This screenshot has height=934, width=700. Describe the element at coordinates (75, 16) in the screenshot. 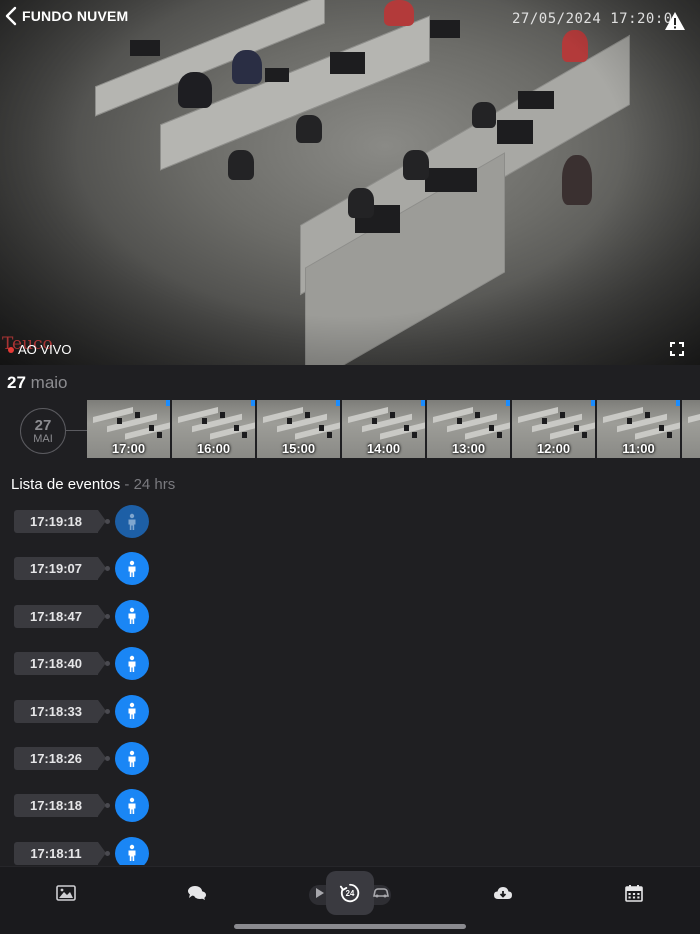

I see `camera-group-title: FUNDO NUVEM` at that location.